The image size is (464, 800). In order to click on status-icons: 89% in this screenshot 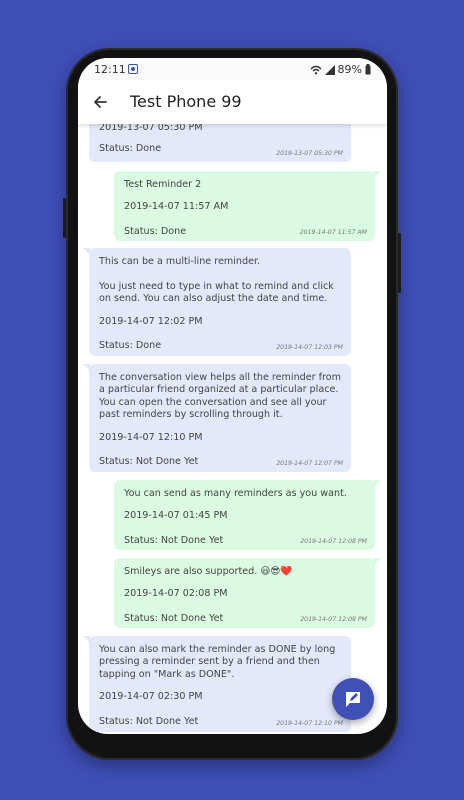, I will do `click(340, 69)`.